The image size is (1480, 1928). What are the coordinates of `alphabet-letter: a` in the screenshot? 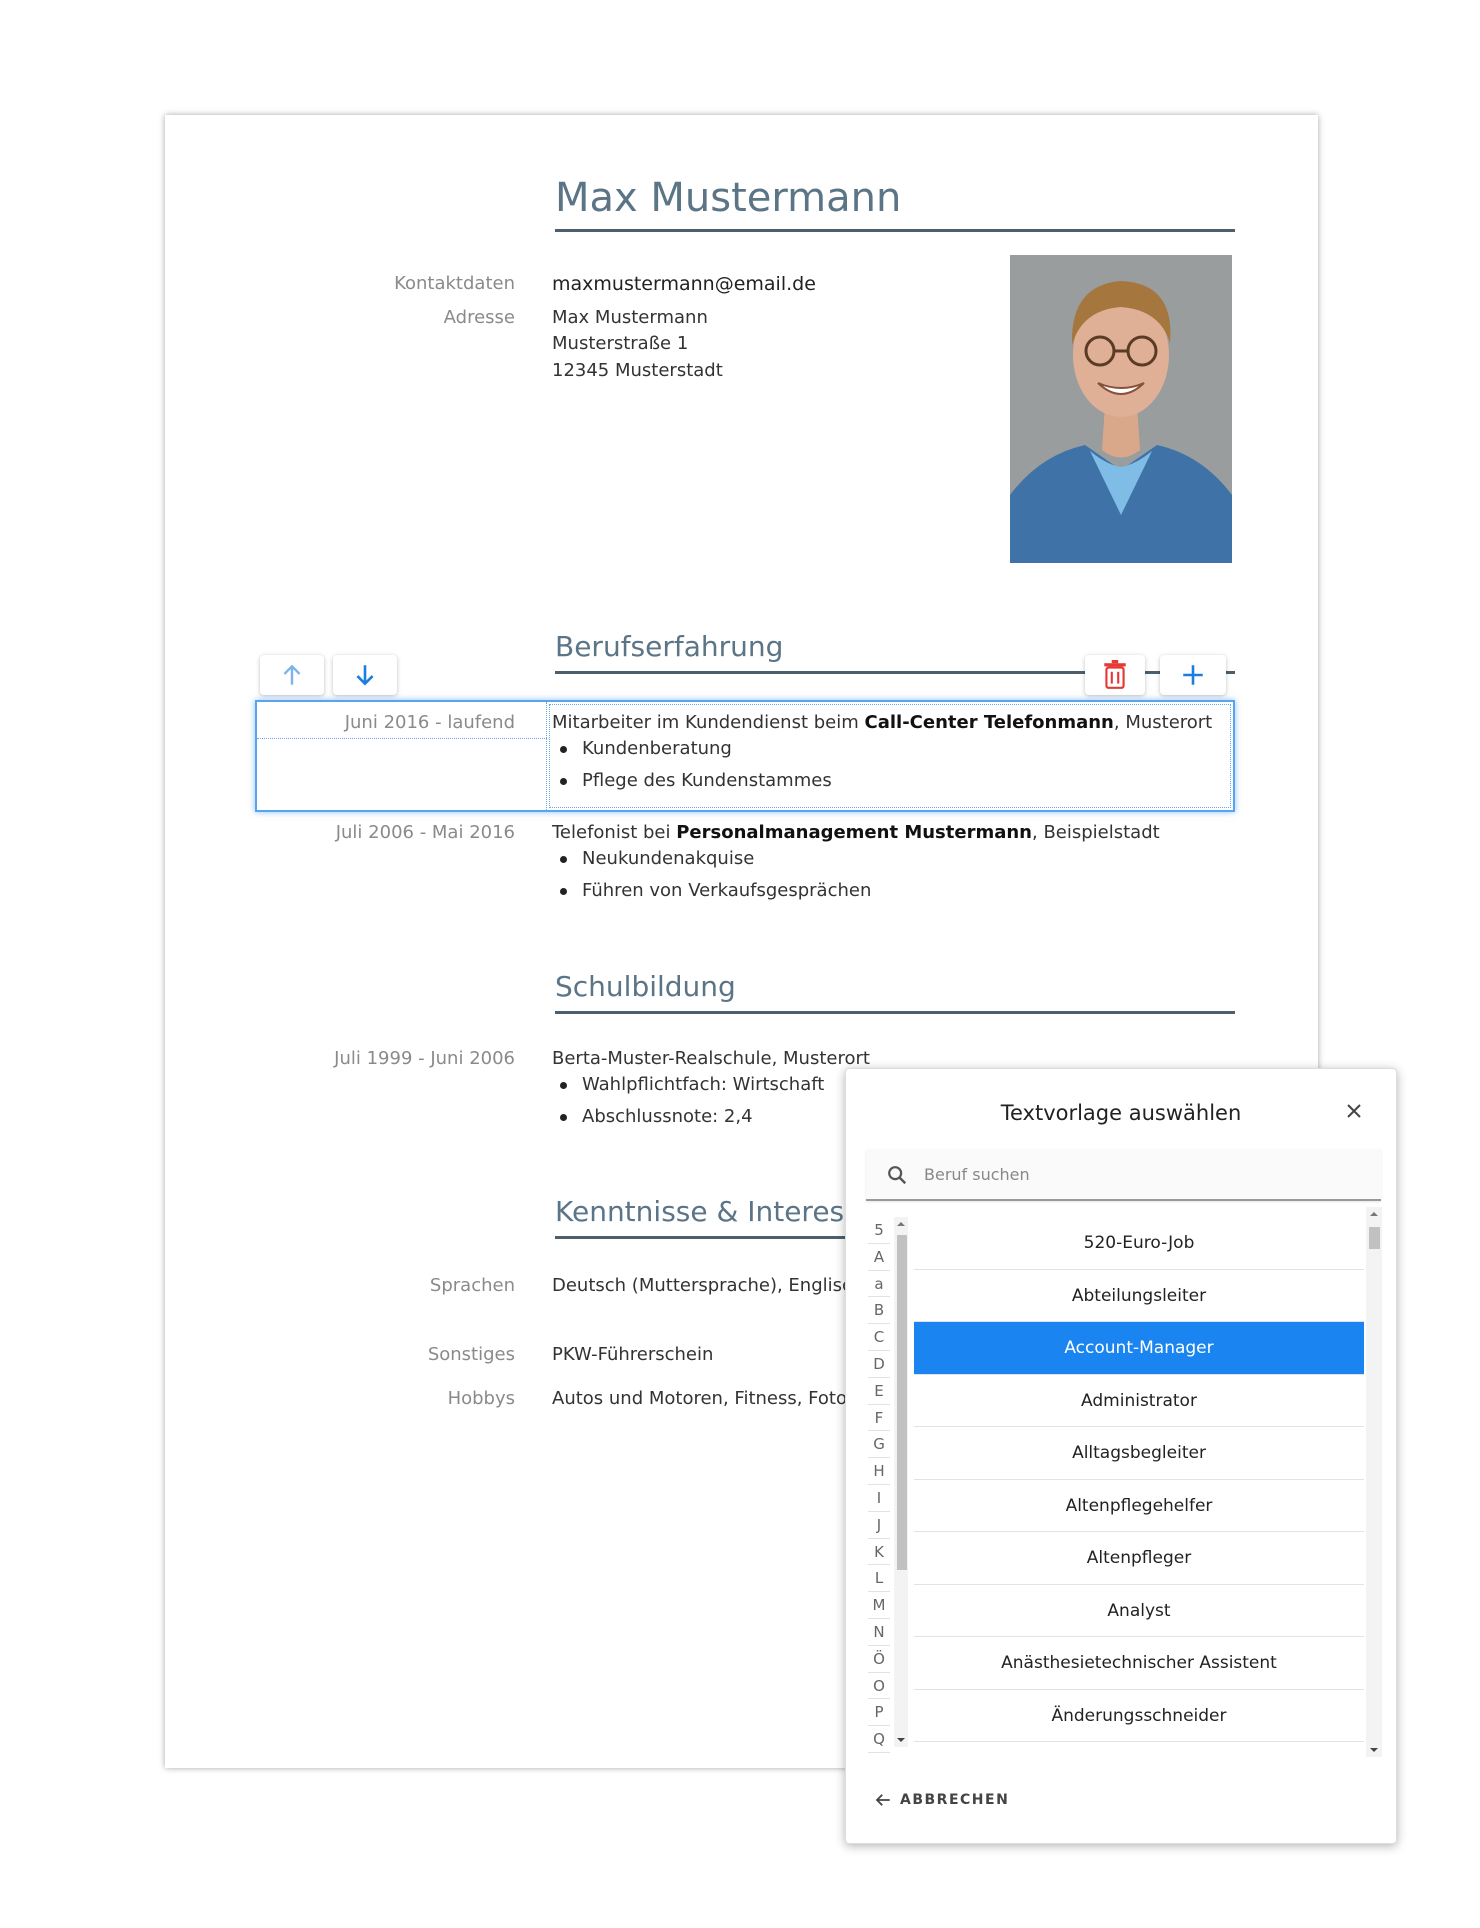 It's located at (879, 1284).